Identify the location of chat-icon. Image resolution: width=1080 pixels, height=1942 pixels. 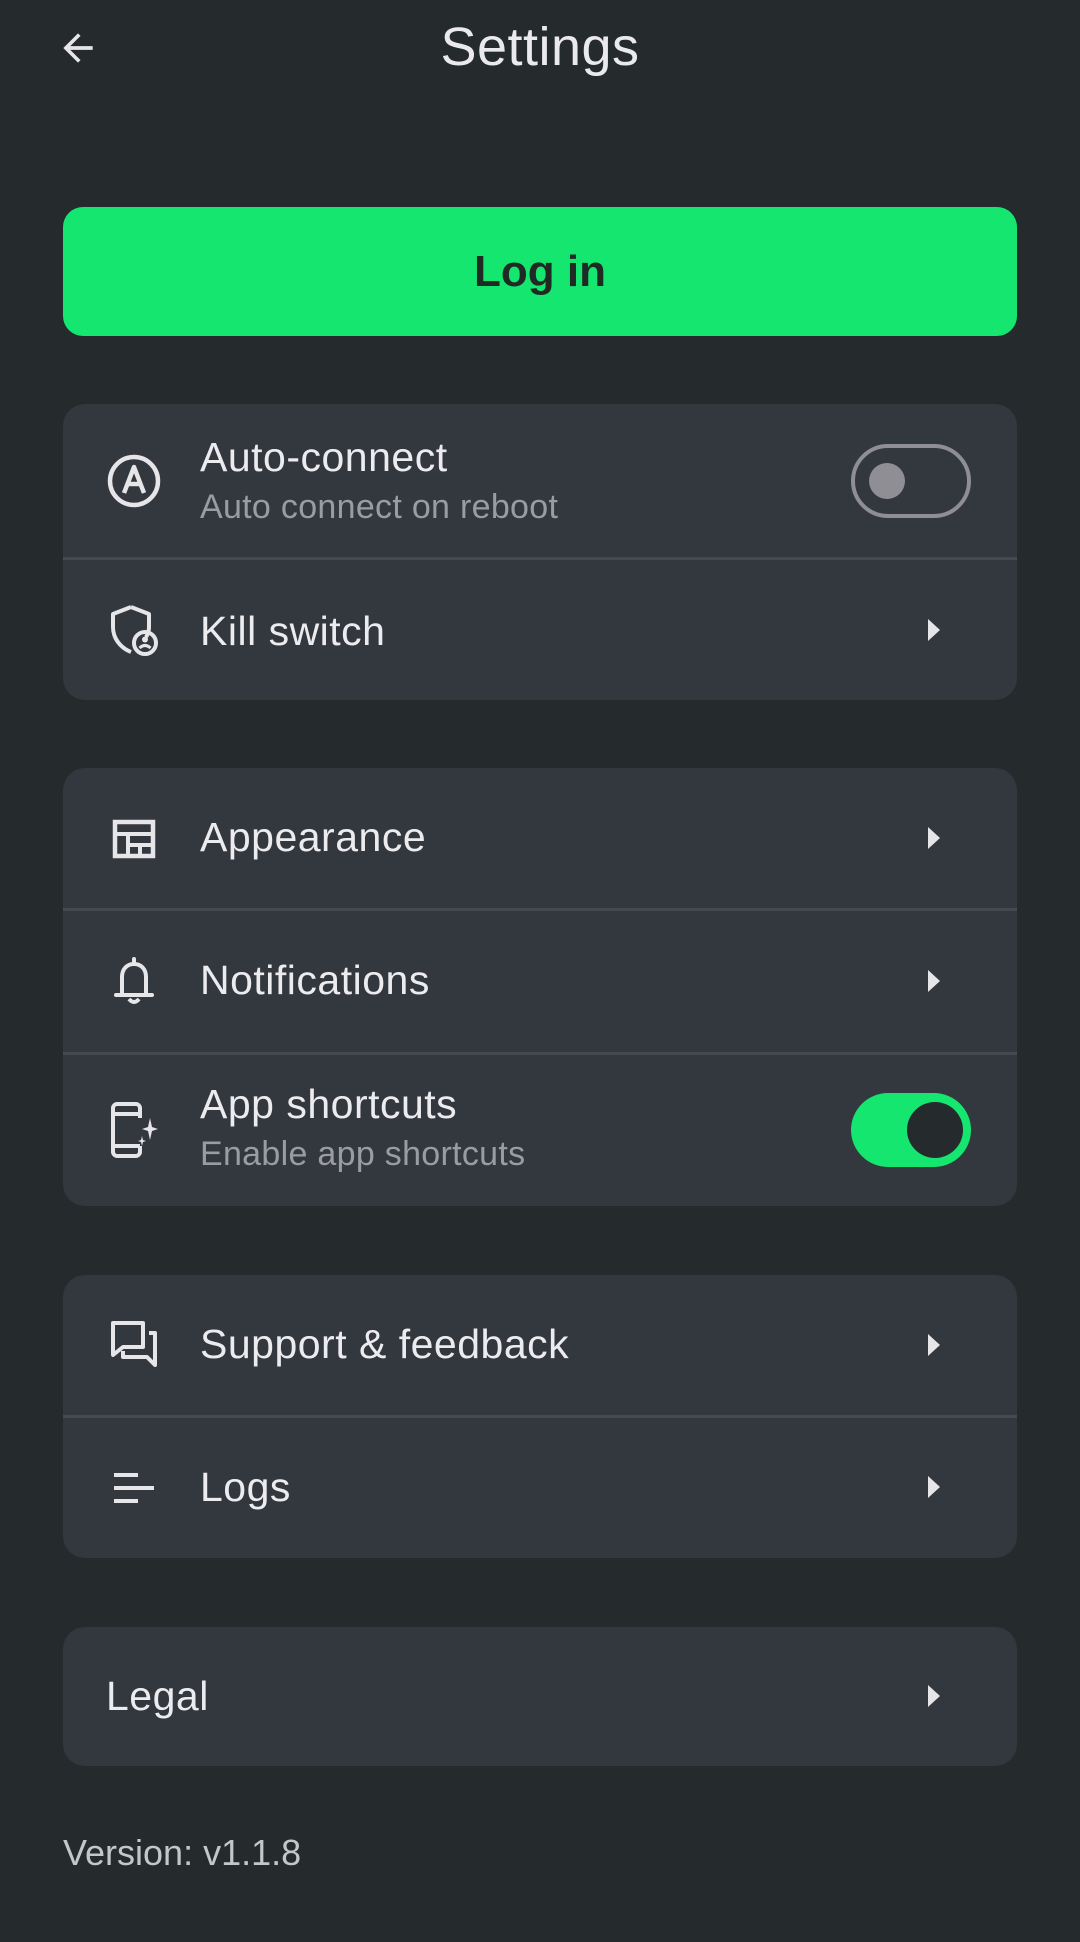
(134, 1344).